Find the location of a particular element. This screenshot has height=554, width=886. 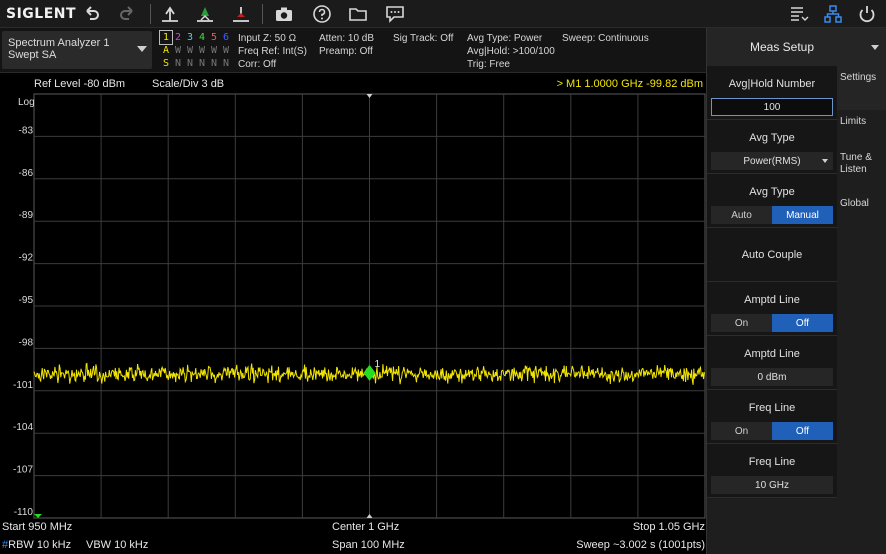

trace-number-row: 123456 is located at coordinates (195, 37).